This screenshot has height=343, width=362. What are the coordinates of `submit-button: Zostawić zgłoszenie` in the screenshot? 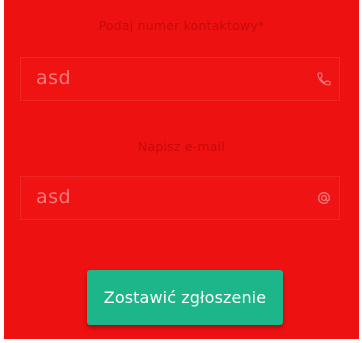 It's located at (185, 297).